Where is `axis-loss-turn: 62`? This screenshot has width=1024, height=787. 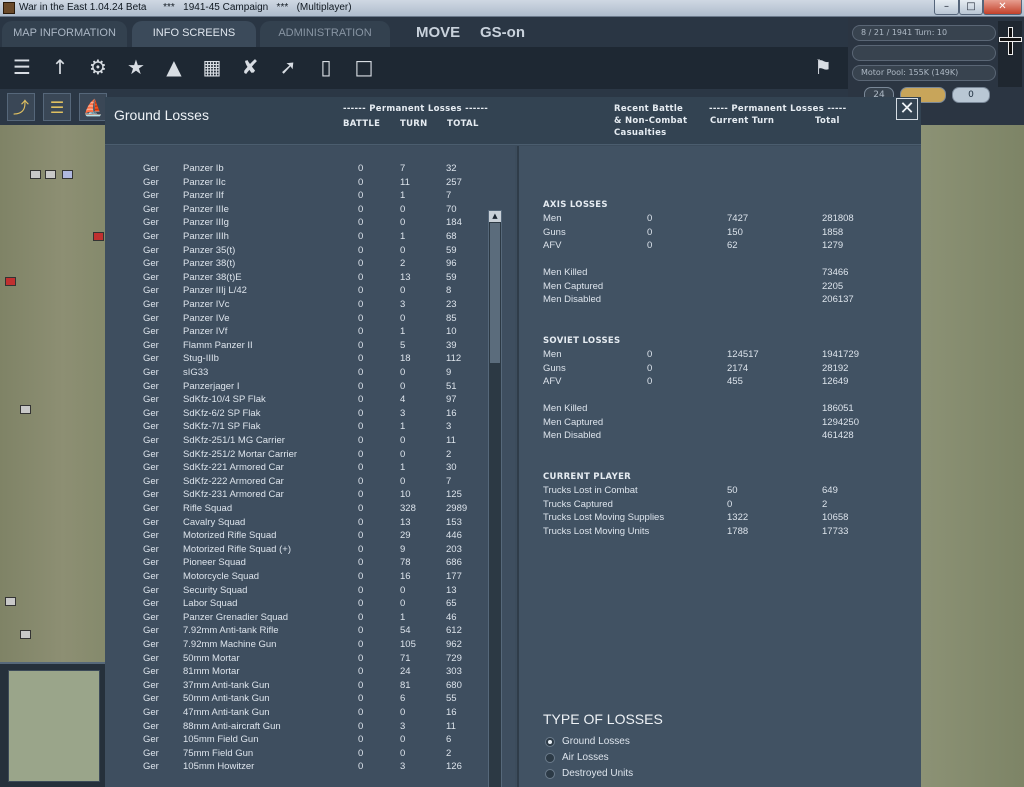 axis-loss-turn: 62 is located at coordinates (732, 246).